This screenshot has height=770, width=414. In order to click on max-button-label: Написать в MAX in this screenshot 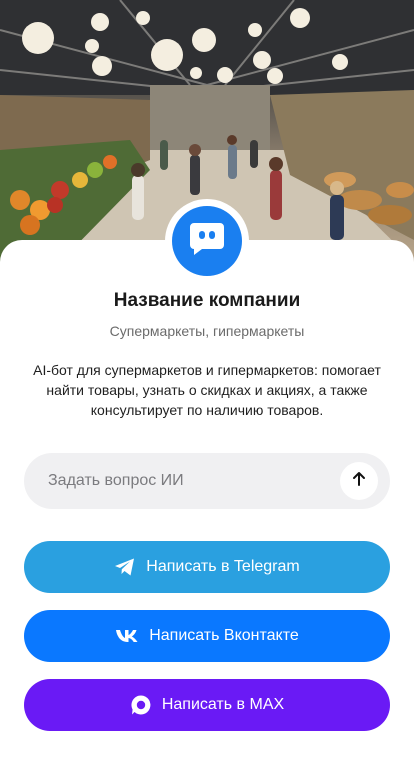, I will do `click(223, 704)`.